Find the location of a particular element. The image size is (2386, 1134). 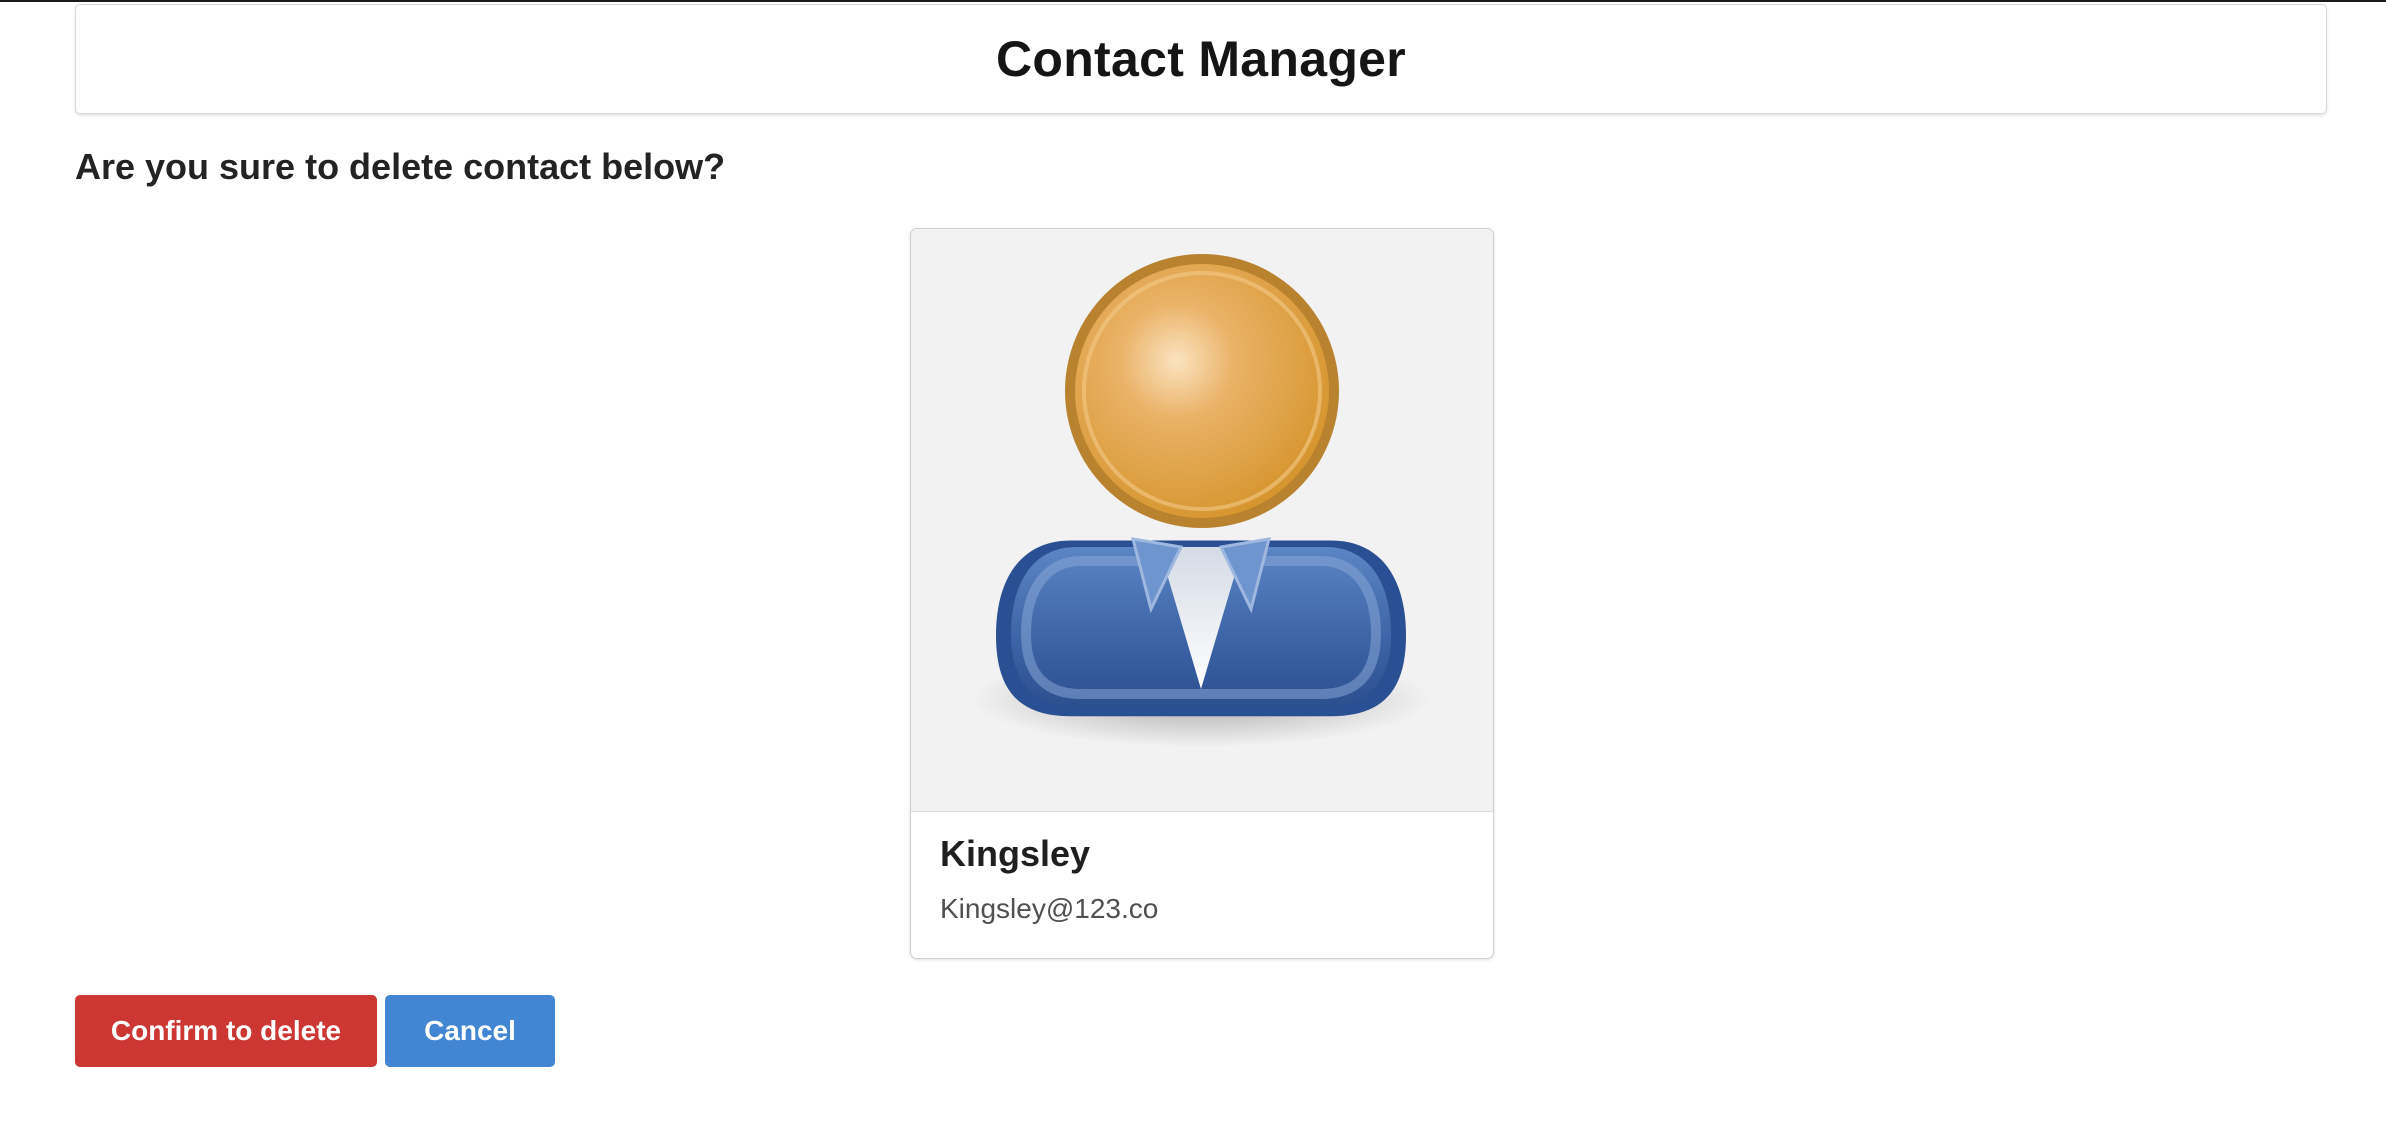

app-title: Contact Manager is located at coordinates (1201, 59).